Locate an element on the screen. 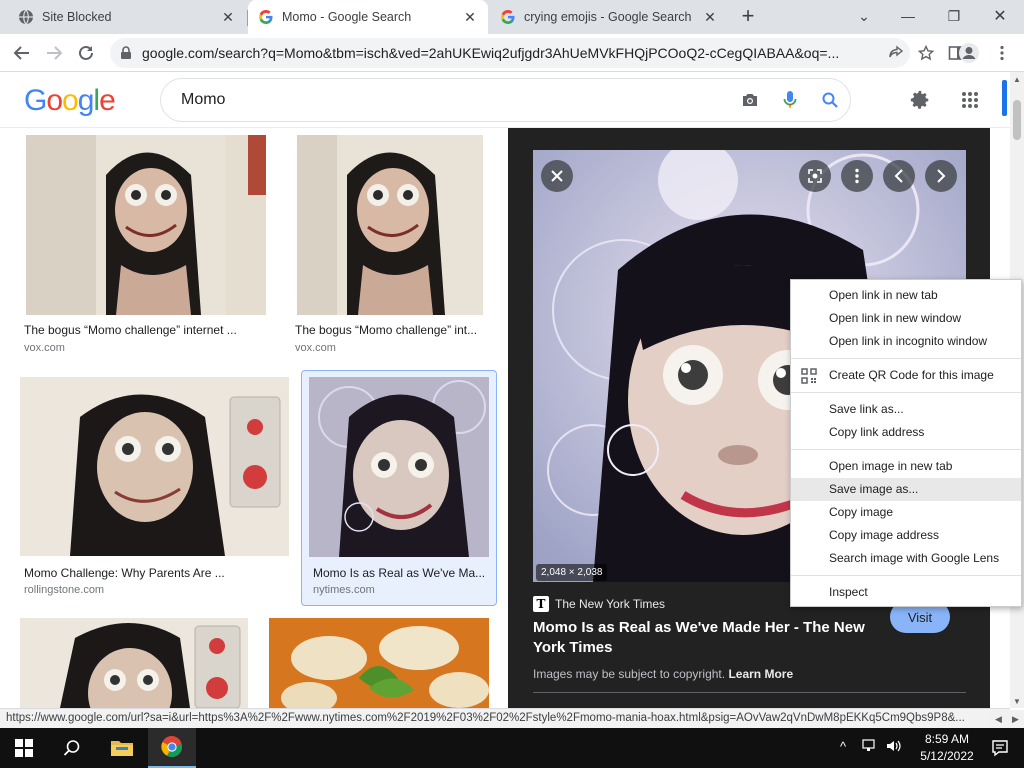  tab-title: Momo - Google Search is located at coordinates (347, 17).